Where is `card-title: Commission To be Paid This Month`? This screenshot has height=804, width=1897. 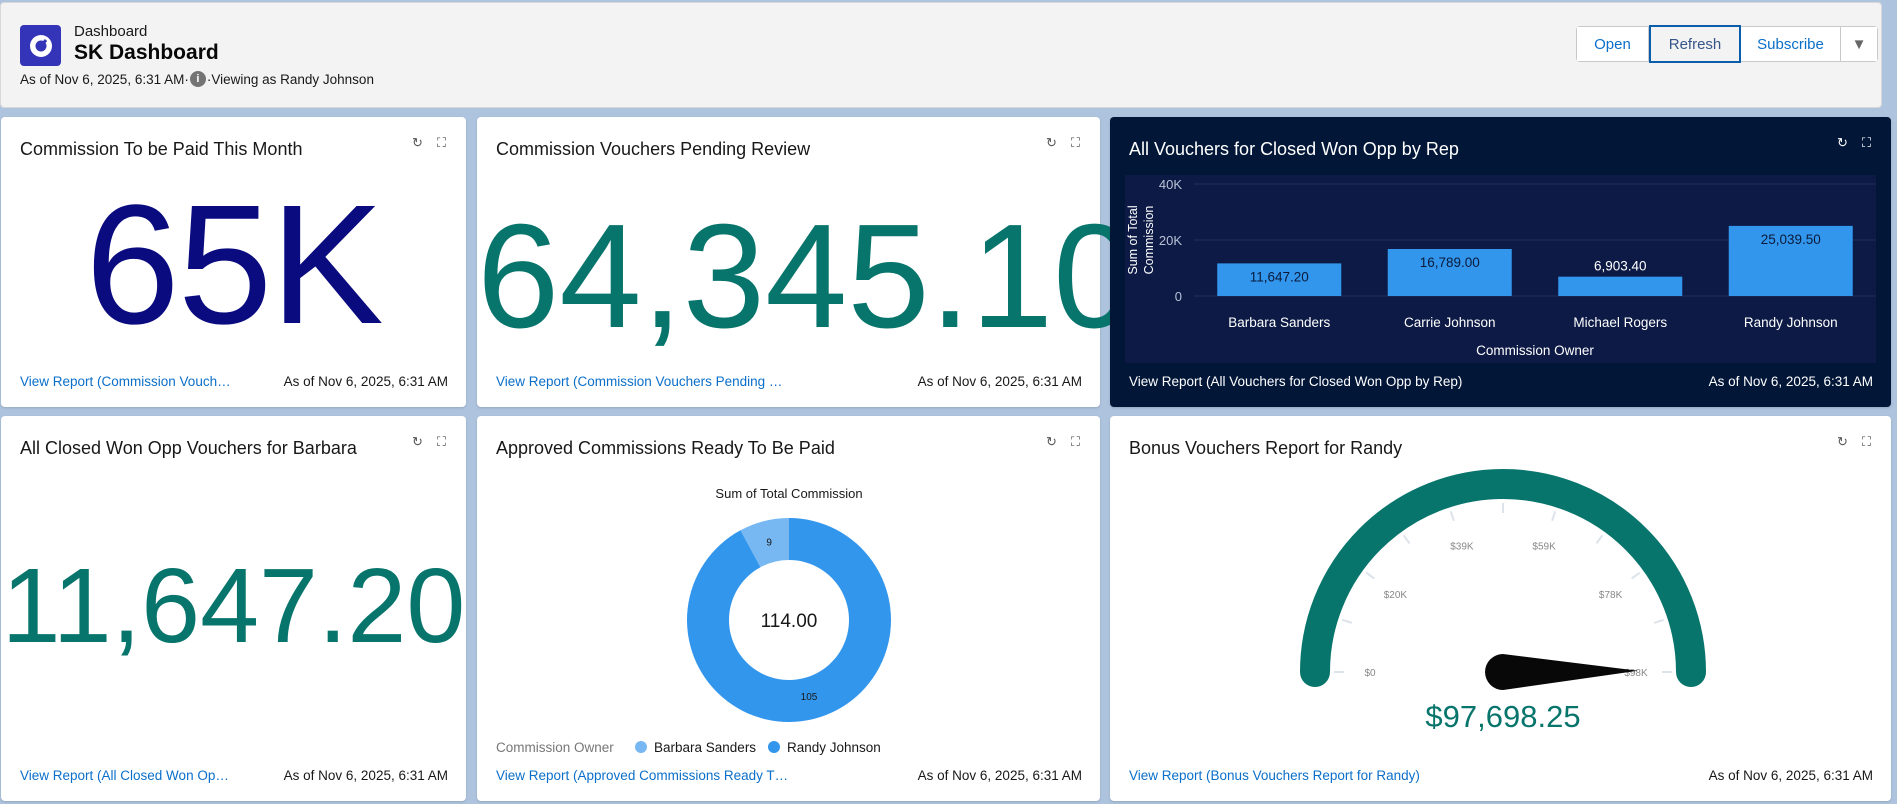 card-title: Commission To be Paid This Month is located at coordinates (161, 149).